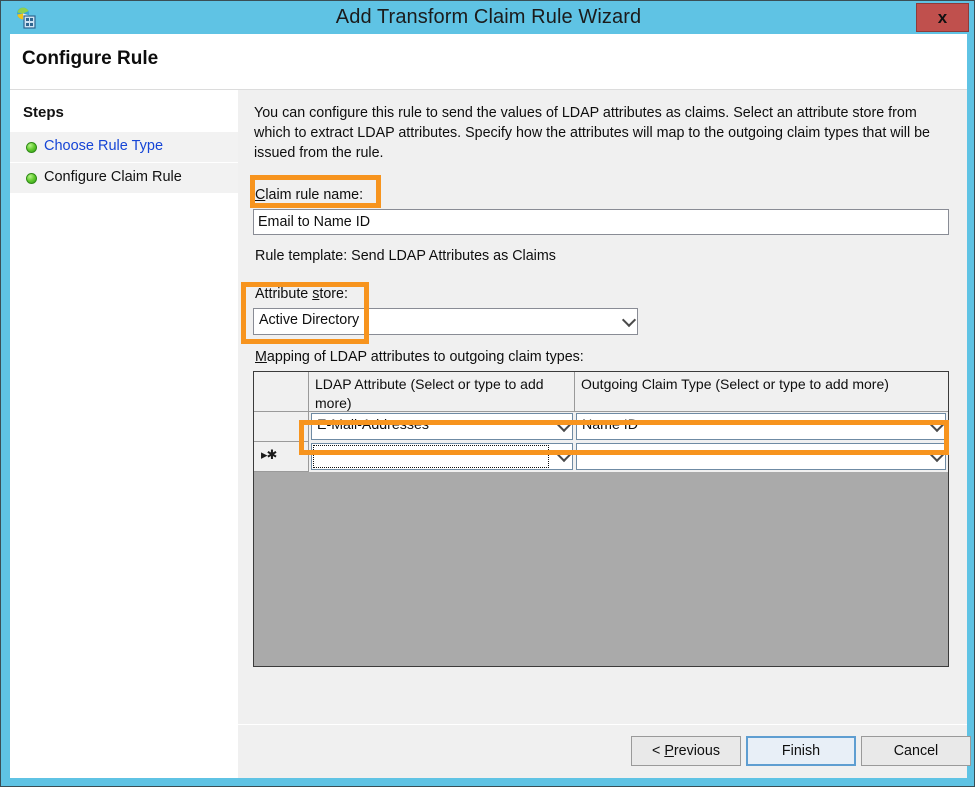 The image size is (975, 787). I want to click on row-ldap-attribute-value: E-Mail-Addresses, so click(373, 425).